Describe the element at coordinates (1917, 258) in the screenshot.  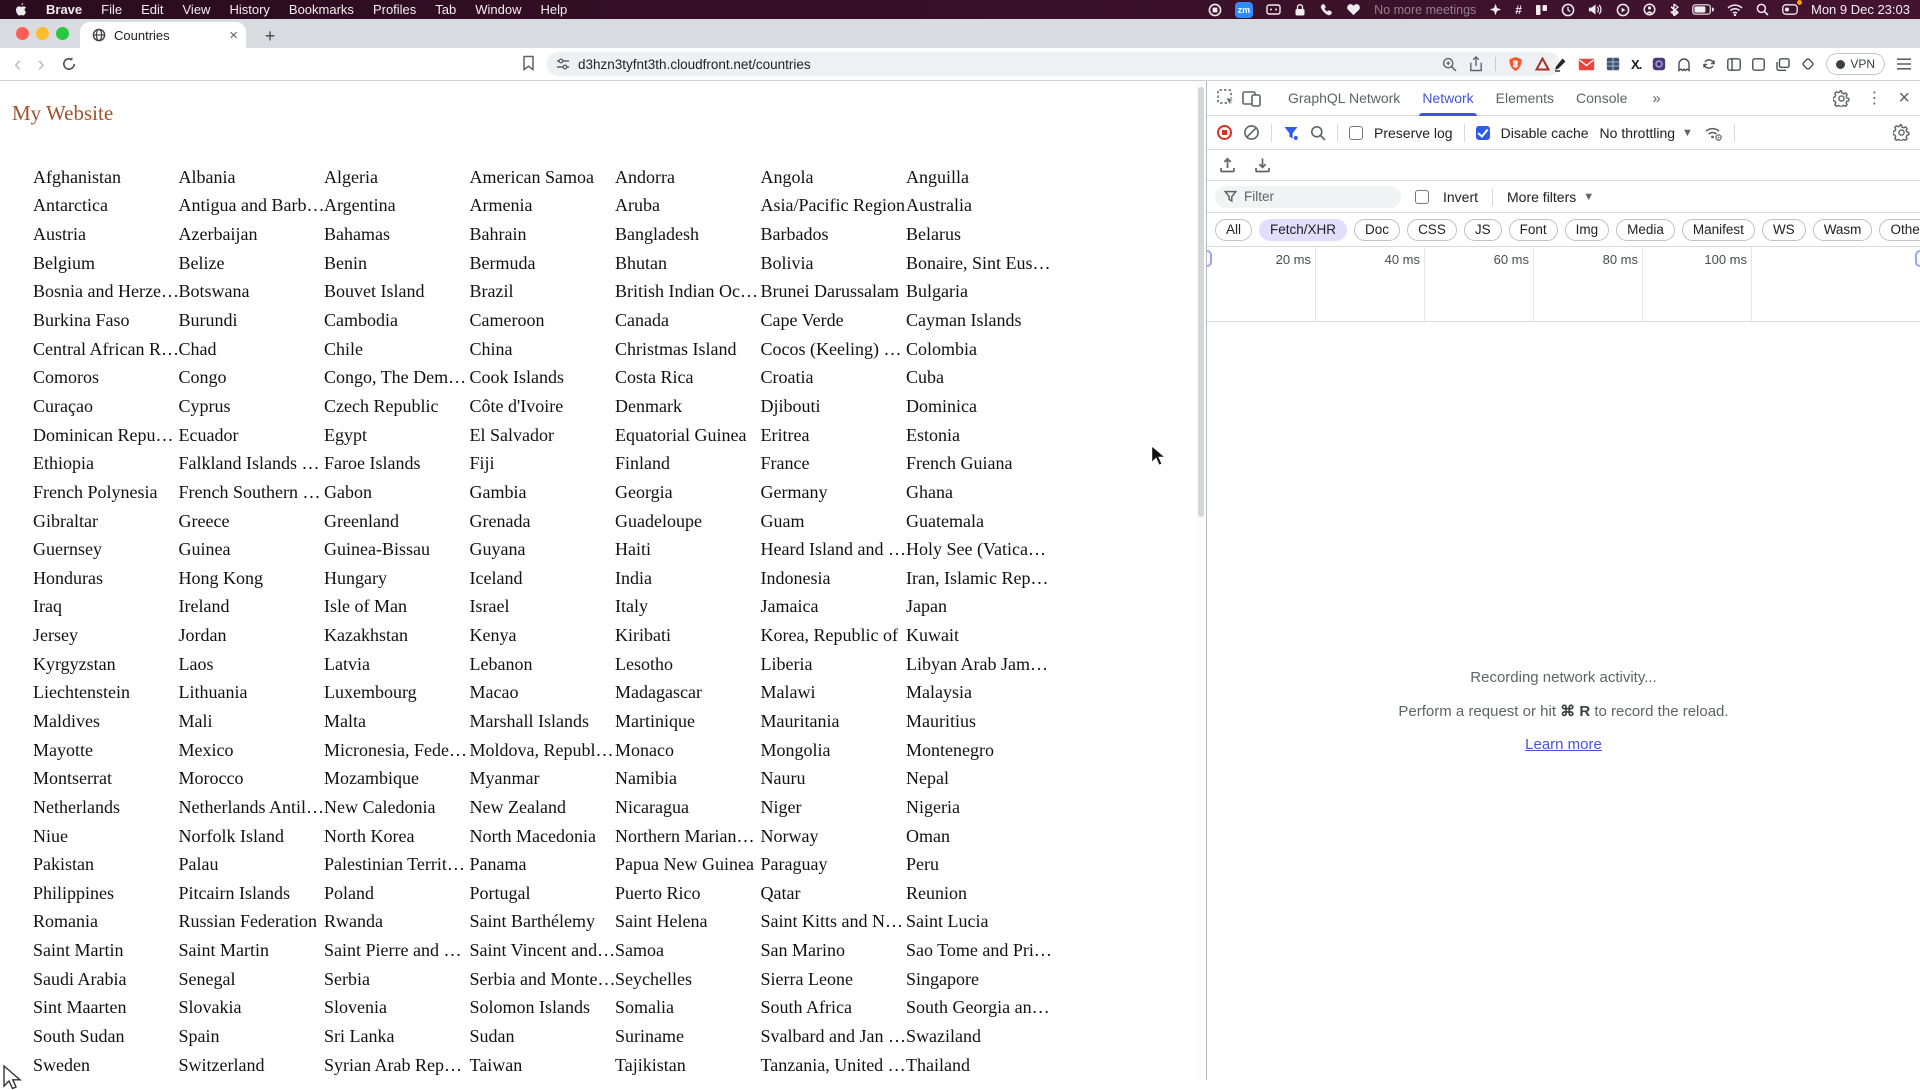
I see `timeline-right-handle` at that location.